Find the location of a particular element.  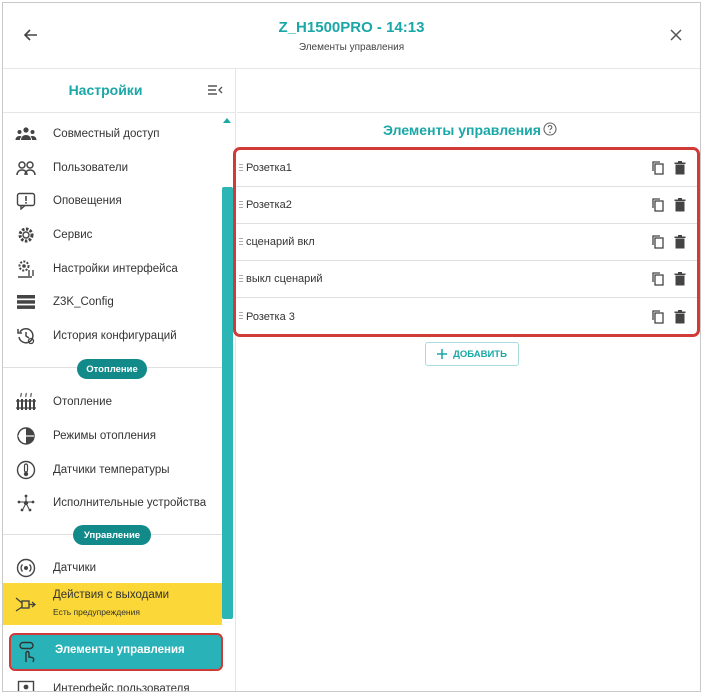

sidebar-item-heating: Отопление is located at coordinates (112, 402).